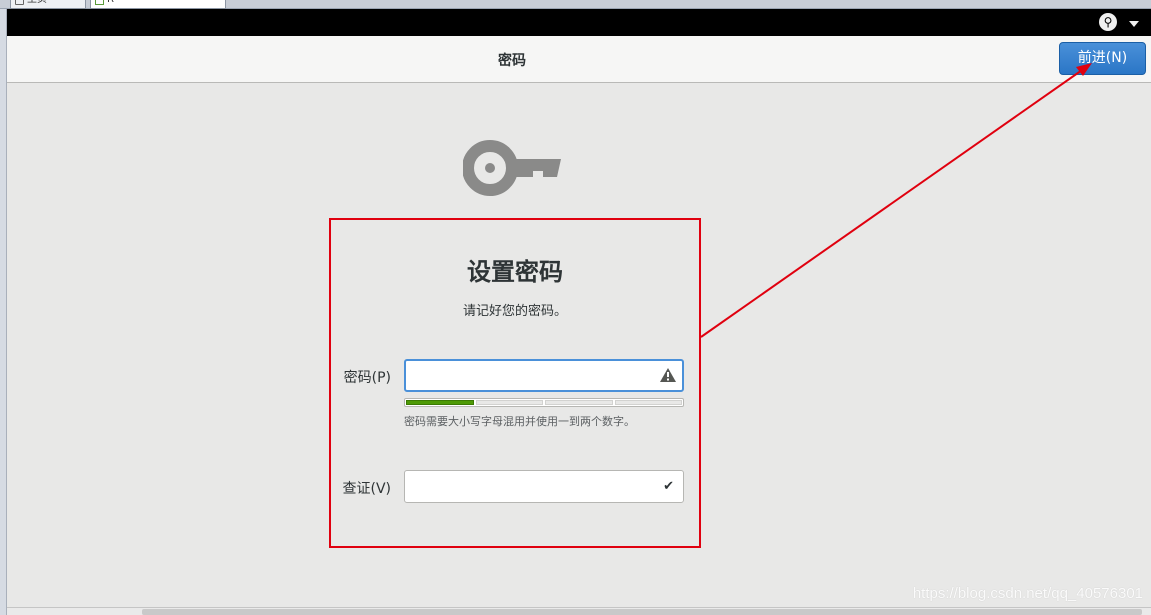  I want to click on scrollbar-thumb, so click(642, 612).